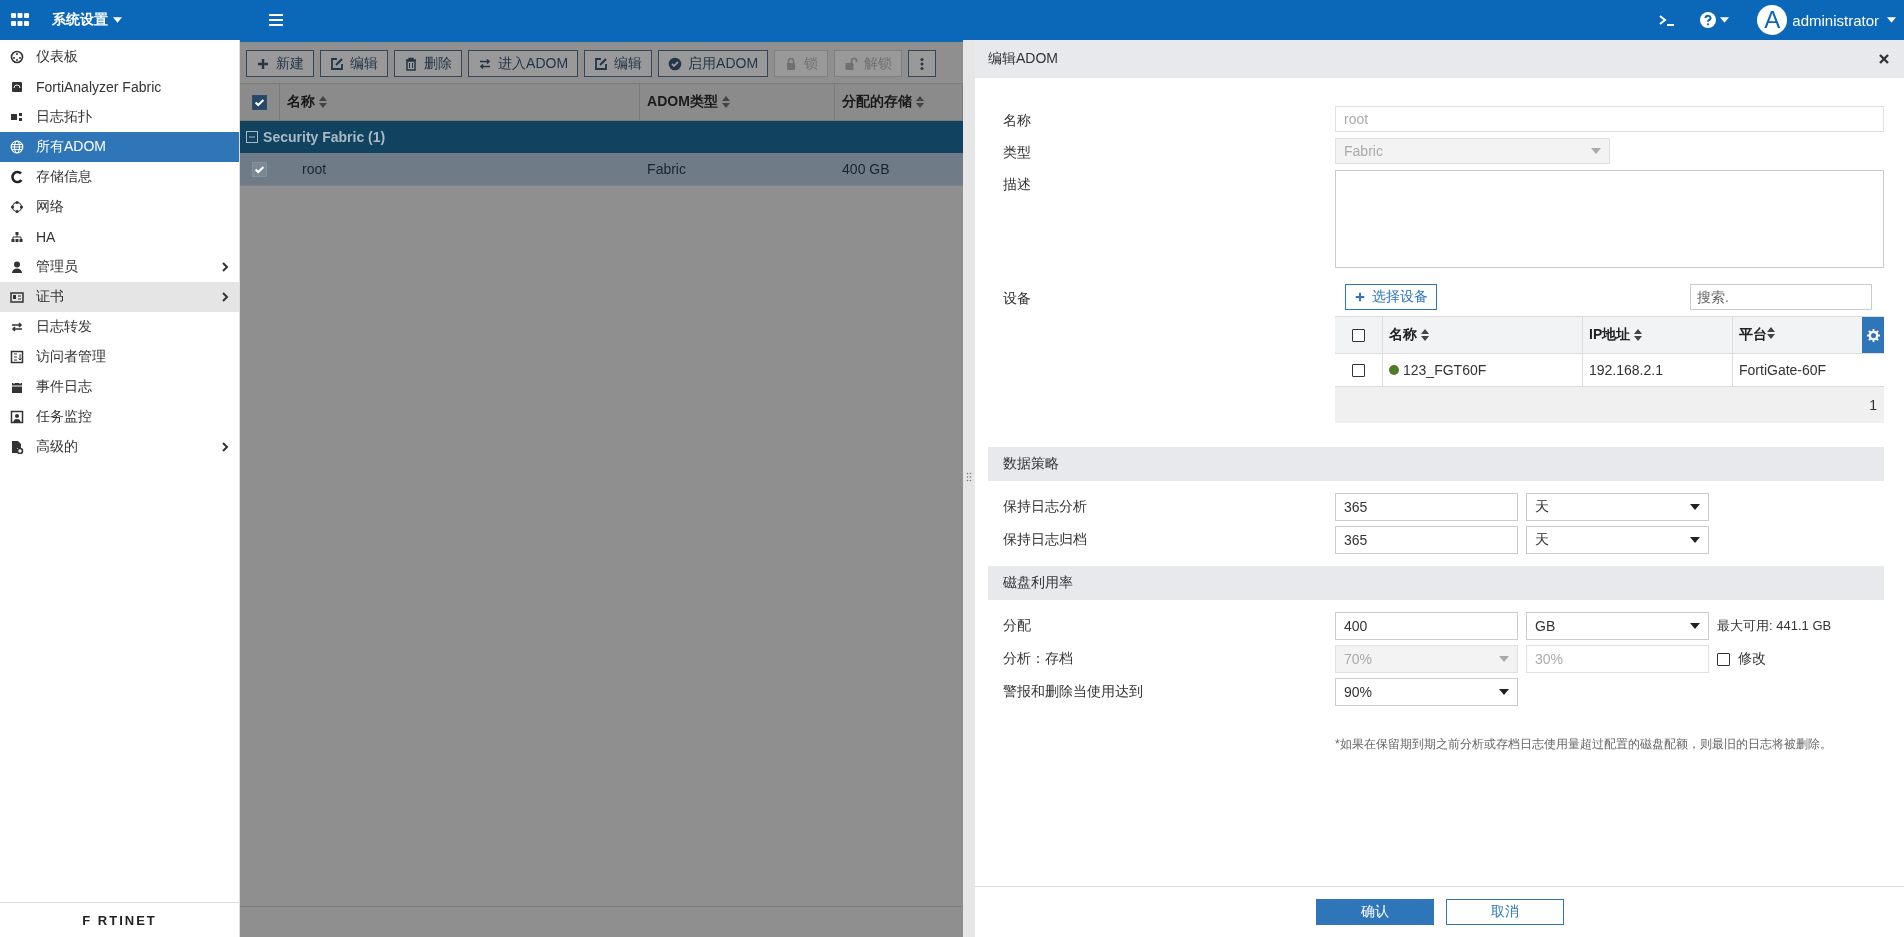 Image resolution: width=1904 pixels, height=937 pixels. What do you see at coordinates (120, 297) in the screenshot?
I see `sidebar-item: 证书` at bounding box center [120, 297].